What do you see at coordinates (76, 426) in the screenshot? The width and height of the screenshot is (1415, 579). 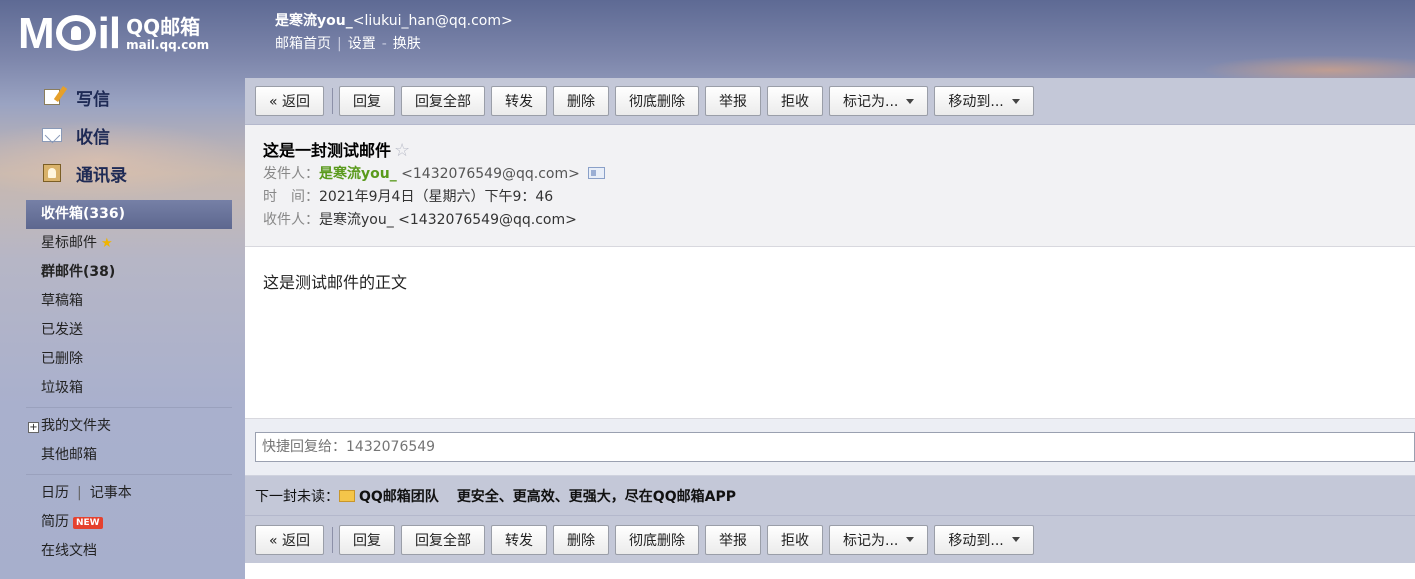 I see `sidebar-item-label: 我的文件夹` at bounding box center [76, 426].